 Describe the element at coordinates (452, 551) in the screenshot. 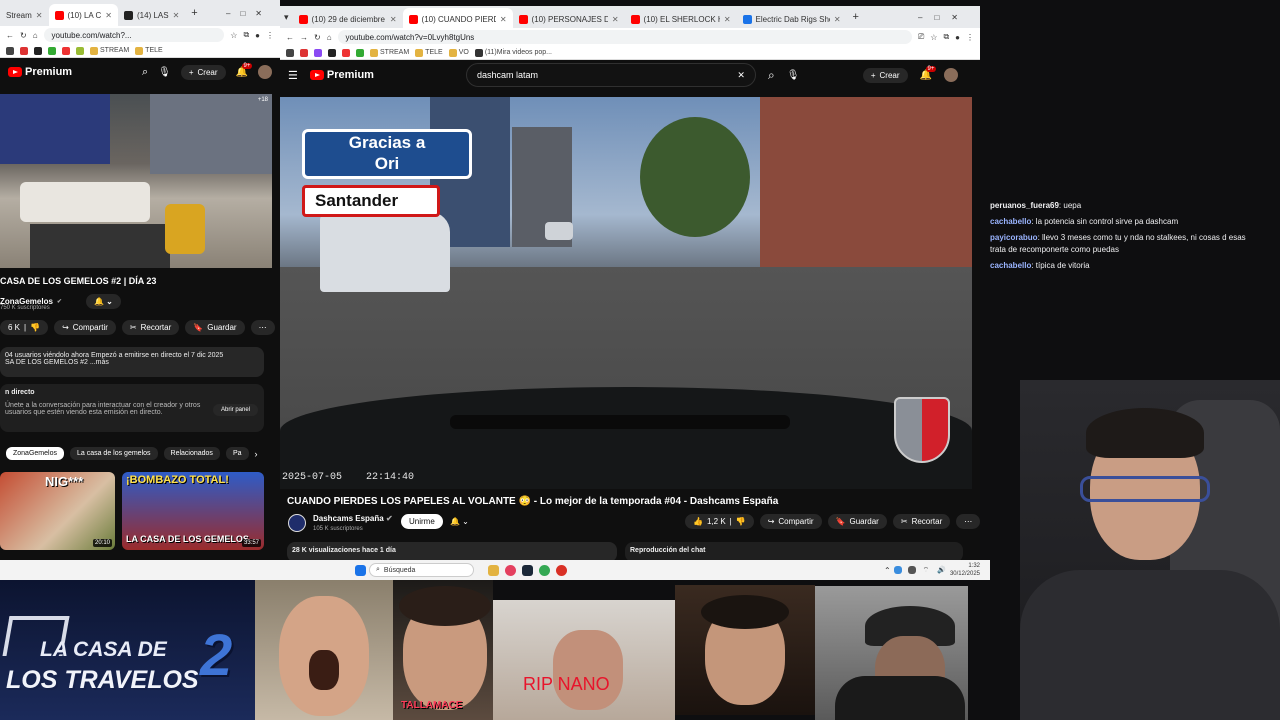

I see `right-description: 28 K visualizaciones hace 1 día` at that location.